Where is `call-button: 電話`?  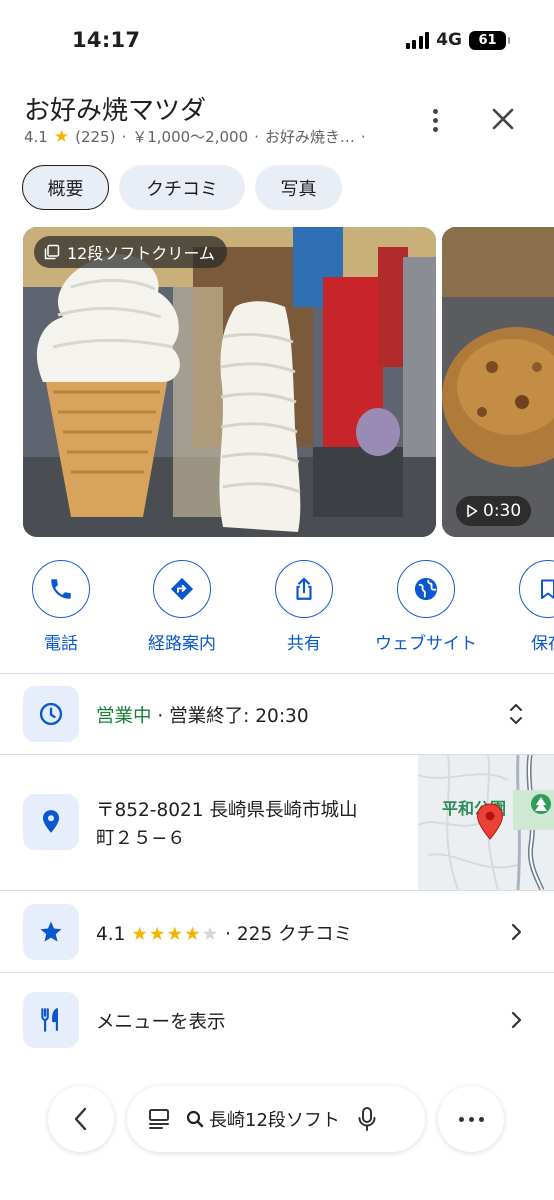 call-button: 電話 is located at coordinates (61, 607).